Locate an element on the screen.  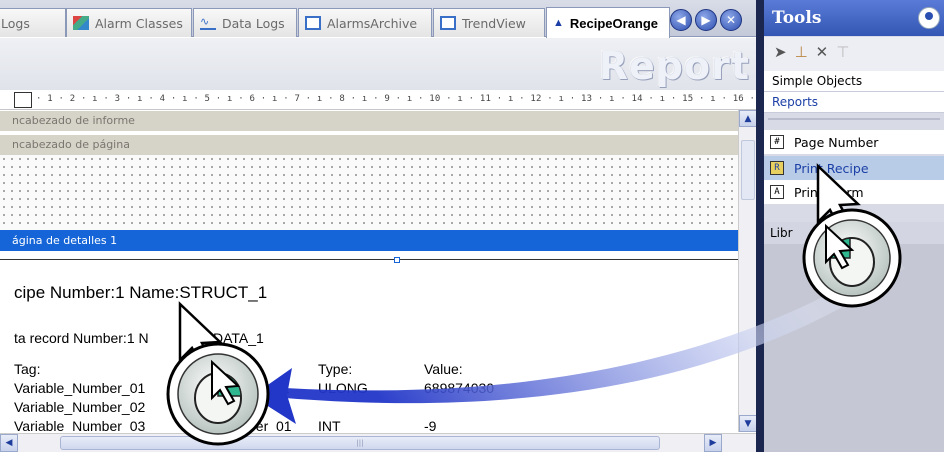
close-icon: ✕ is located at coordinates (731, 20).